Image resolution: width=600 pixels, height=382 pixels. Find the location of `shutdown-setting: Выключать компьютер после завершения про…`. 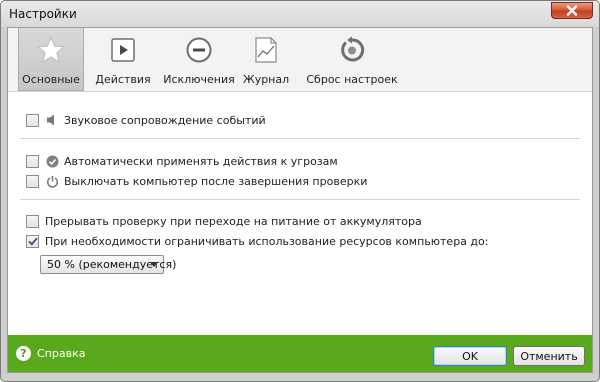

shutdown-setting: Выключать компьютер после завершения про… is located at coordinates (196, 181).